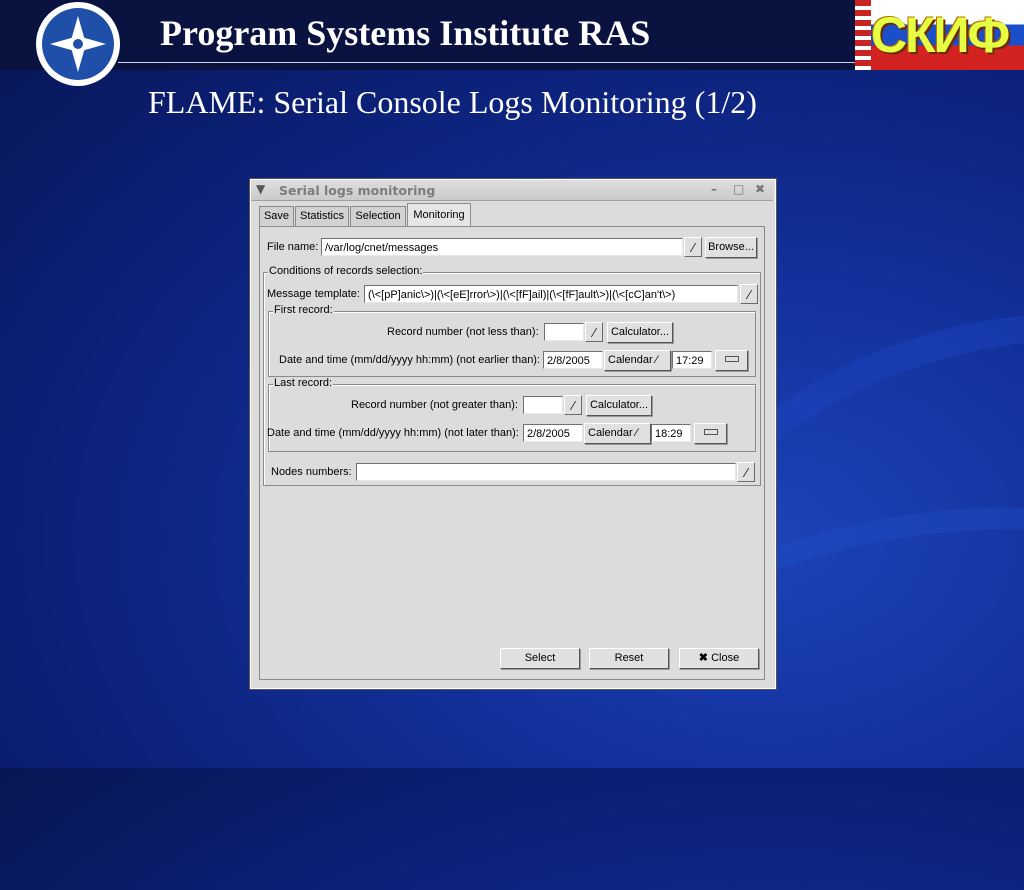 The height and width of the screenshot is (890, 1024). I want to click on tab-monitoring: Monitoring, so click(439, 215).